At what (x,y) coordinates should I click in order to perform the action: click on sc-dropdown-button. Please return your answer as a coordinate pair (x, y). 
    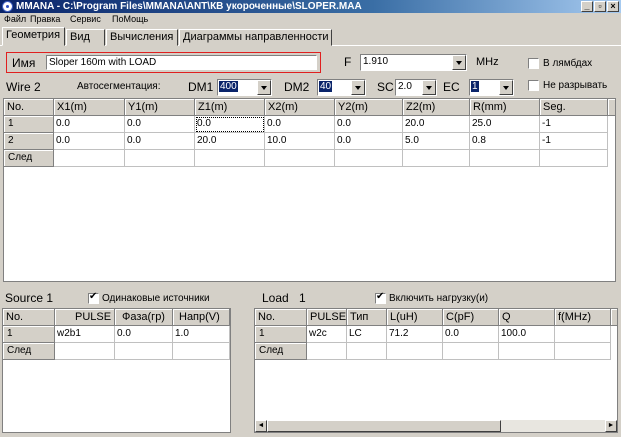
    Looking at the image, I should click on (429, 87).